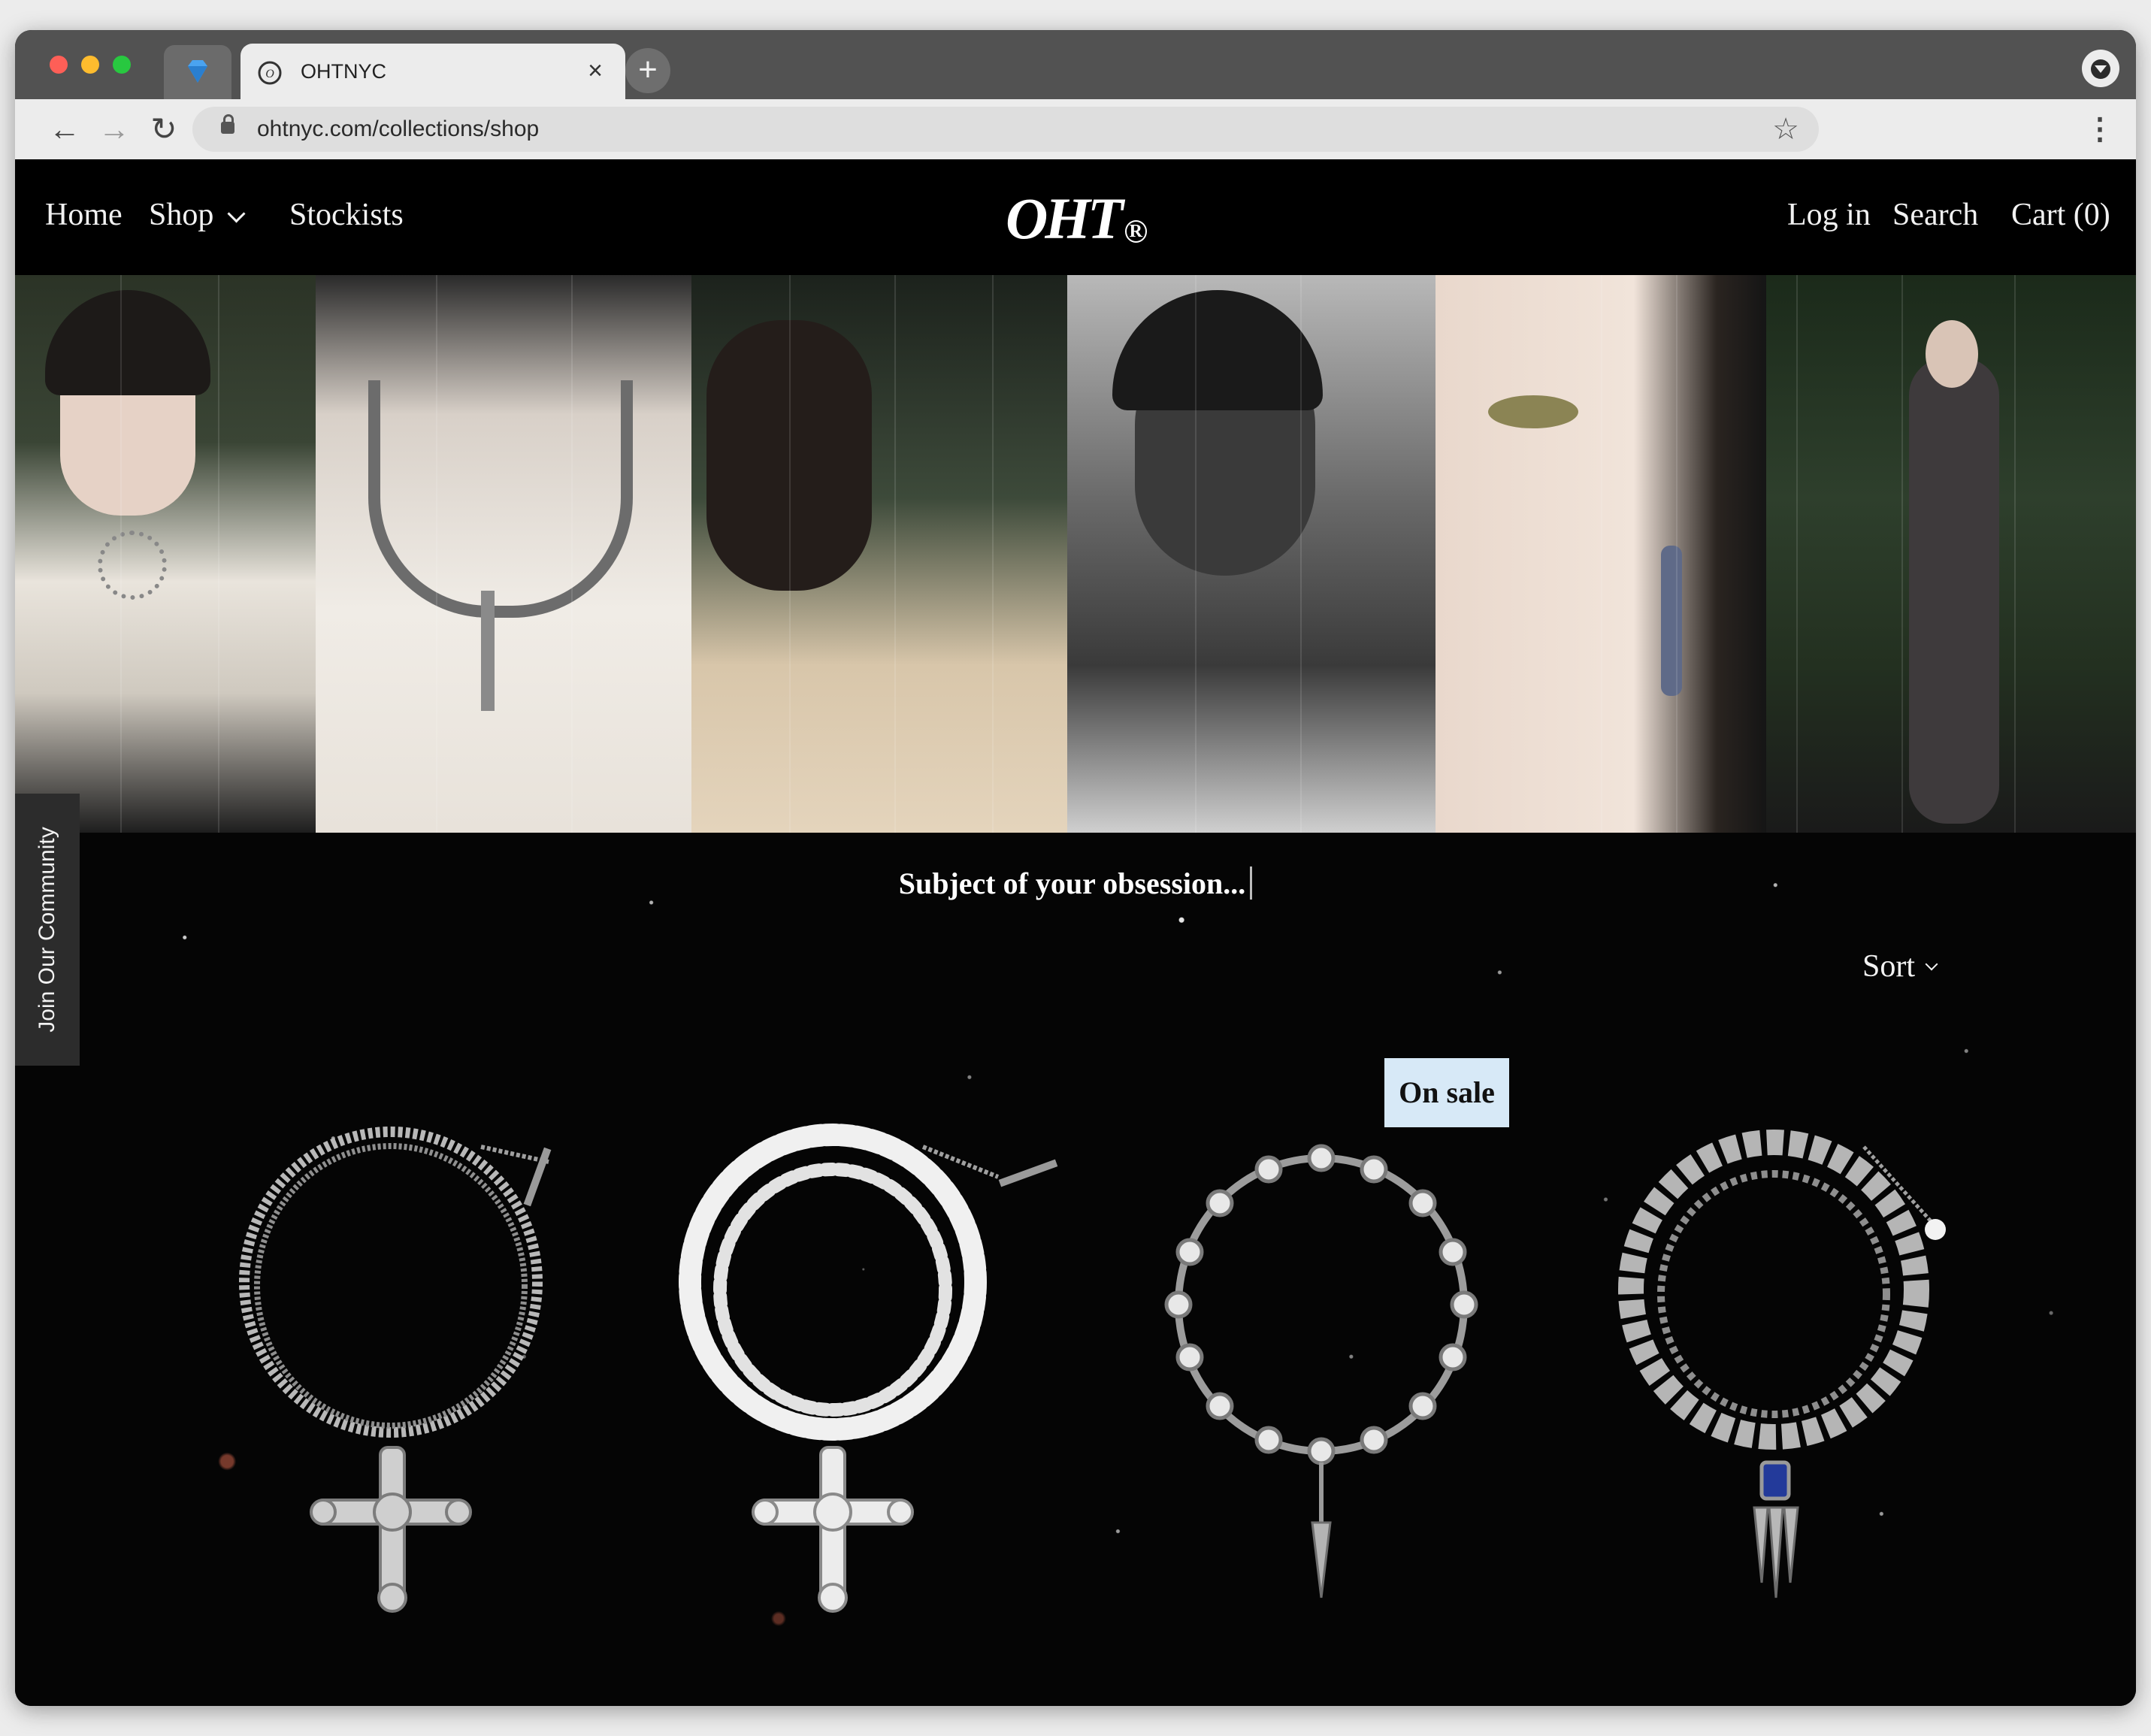 Image resolution: width=2151 pixels, height=1736 pixels. What do you see at coordinates (504, 554) in the screenshot?
I see `hero-image-necklace-closeup` at bounding box center [504, 554].